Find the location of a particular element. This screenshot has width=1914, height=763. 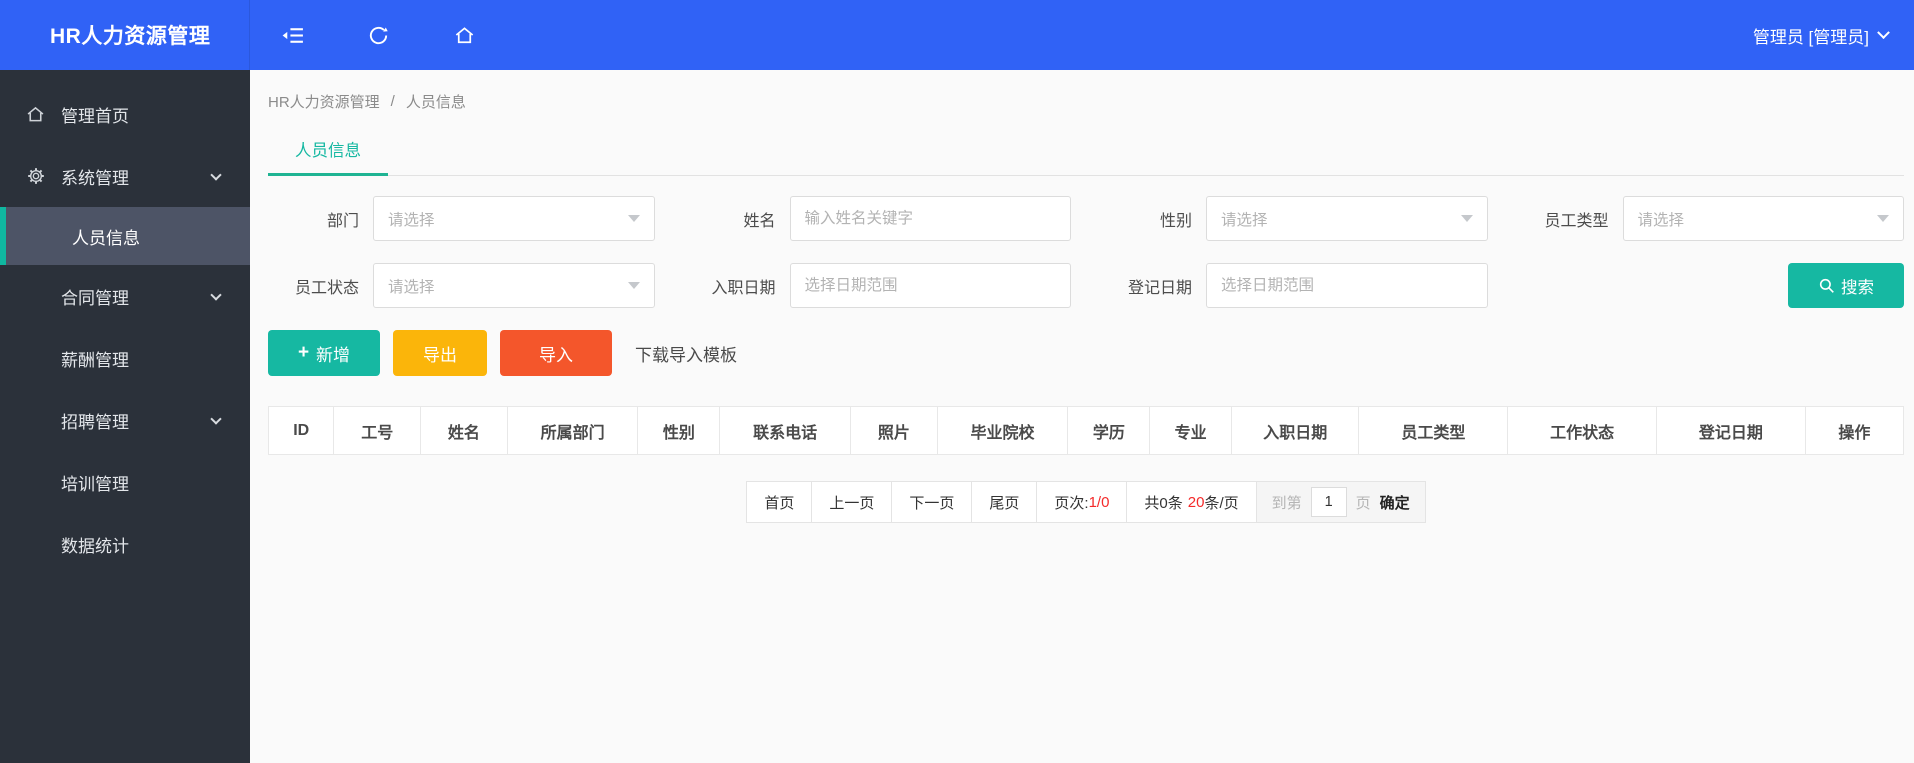

collapse-menu-icon is located at coordinates (292, 35).